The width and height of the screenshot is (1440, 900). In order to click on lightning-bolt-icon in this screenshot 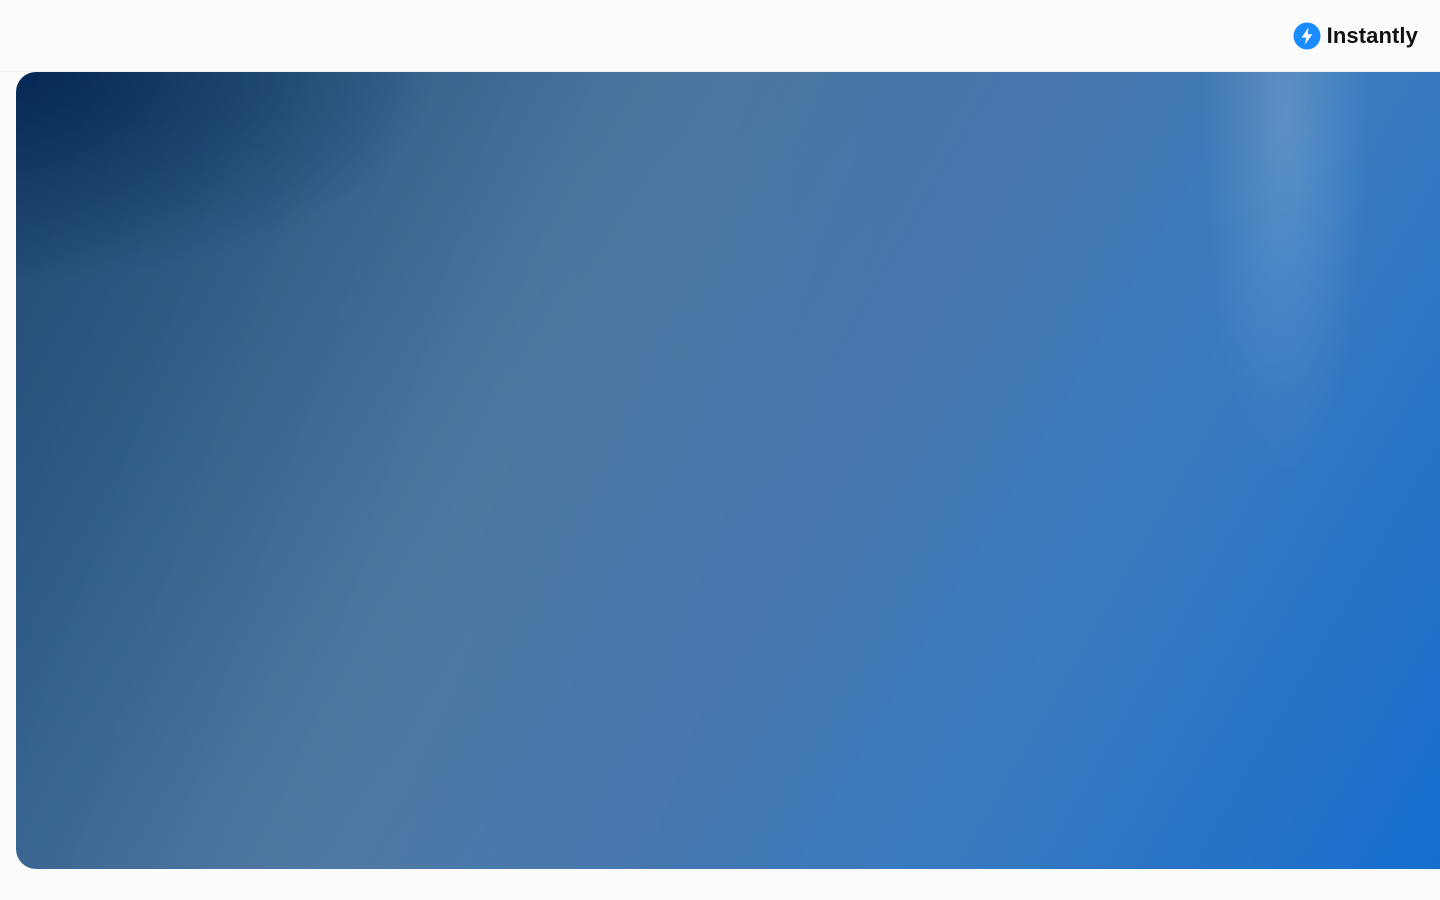, I will do `click(1307, 36)`.